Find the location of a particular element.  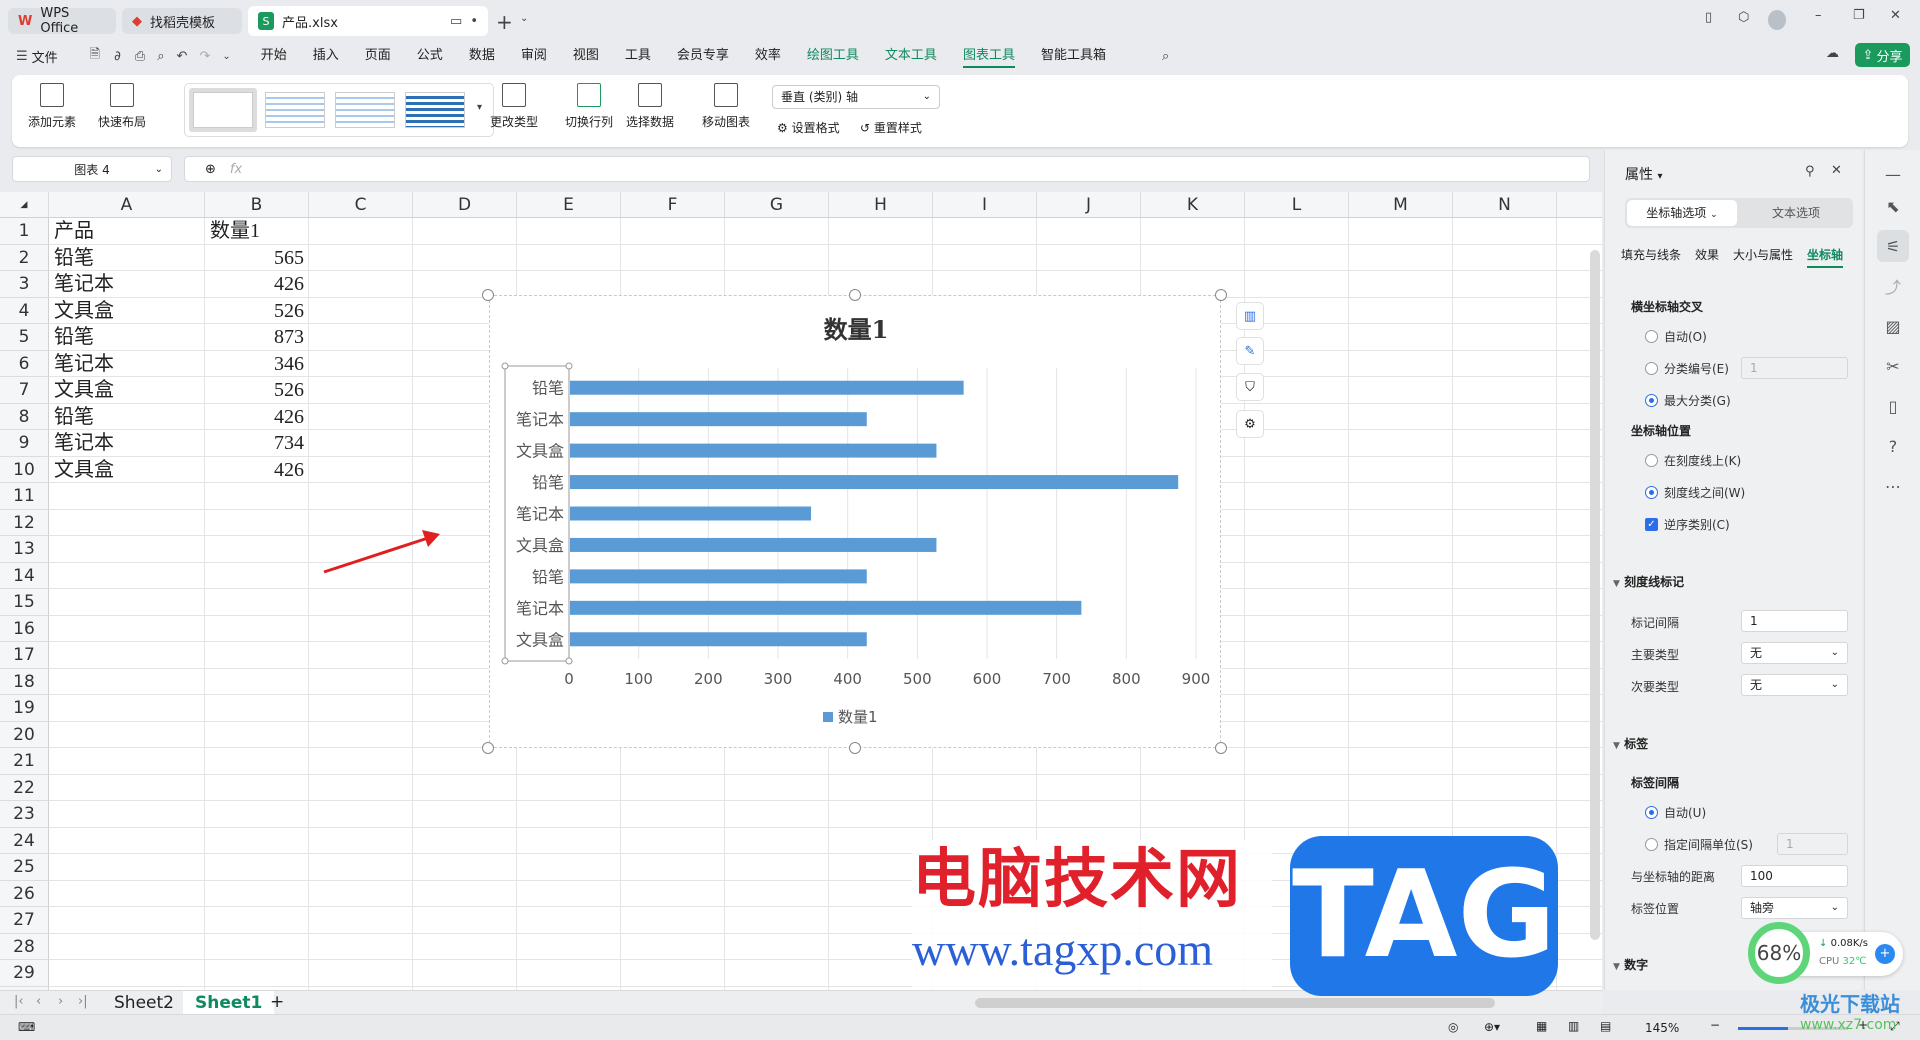

sheet-nav-first-icon: |‹ is located at coordinates (19, 1001).